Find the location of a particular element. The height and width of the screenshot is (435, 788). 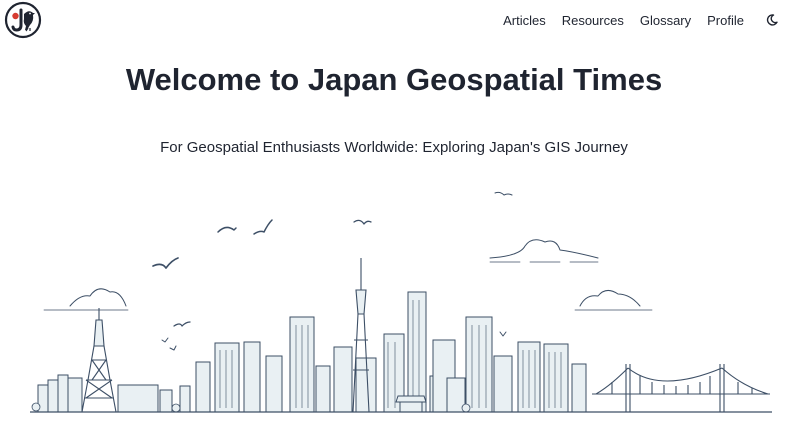

theme-toggle-button is located at coordinates (772, 20).